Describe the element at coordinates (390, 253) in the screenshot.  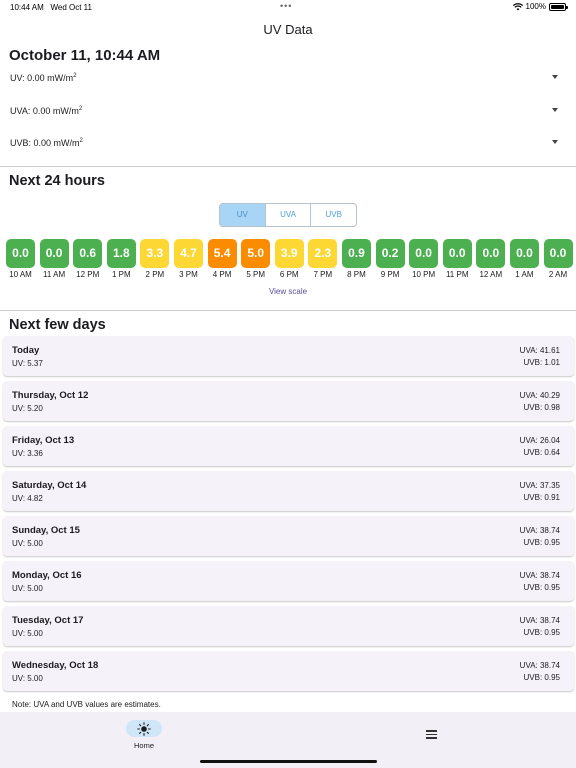
I see `uv-index-badge: 0.2` at that location.